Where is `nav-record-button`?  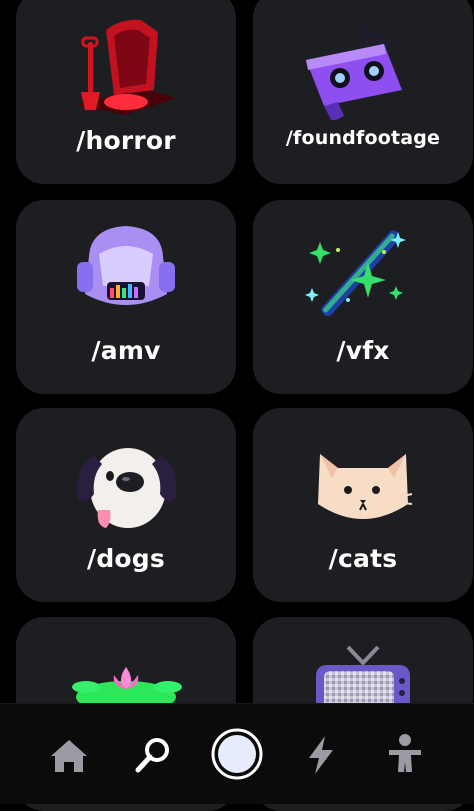 nav-record-button is located at coordinates (237, 756).